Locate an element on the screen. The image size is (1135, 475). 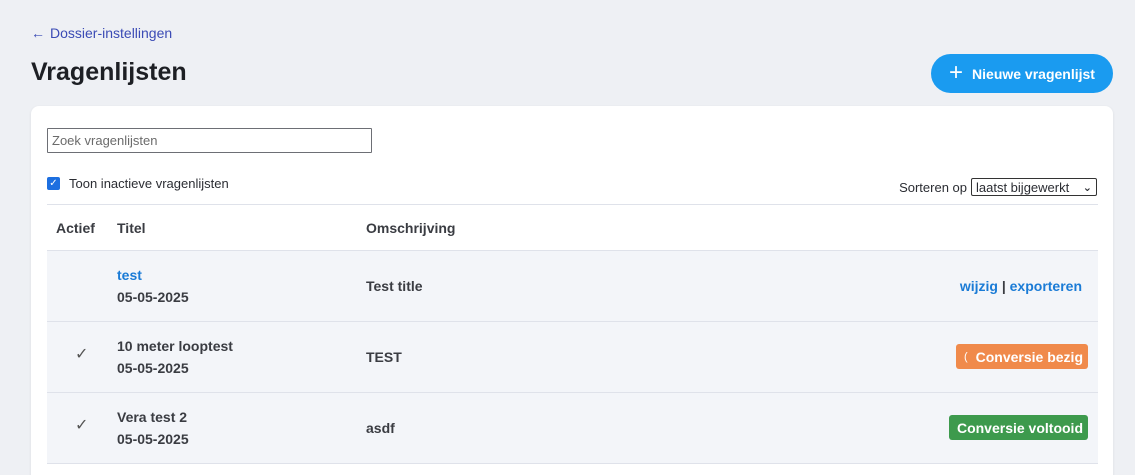
sort-select: laatst bijgewerkt ⌄ is located at coordinates (1034, 187).